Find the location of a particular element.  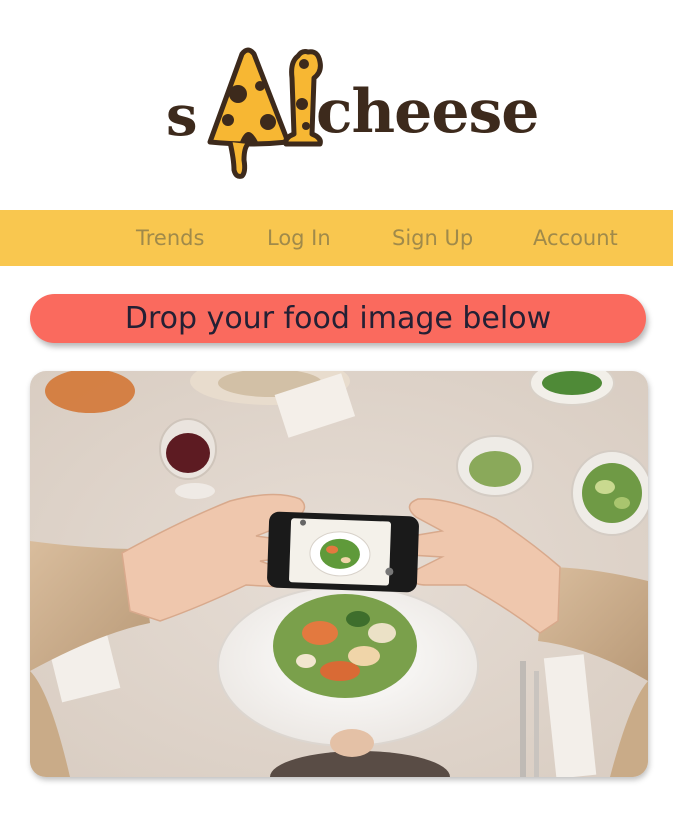

drop-instruction-text: Drop your food image below is located at coordinates (338, 318).